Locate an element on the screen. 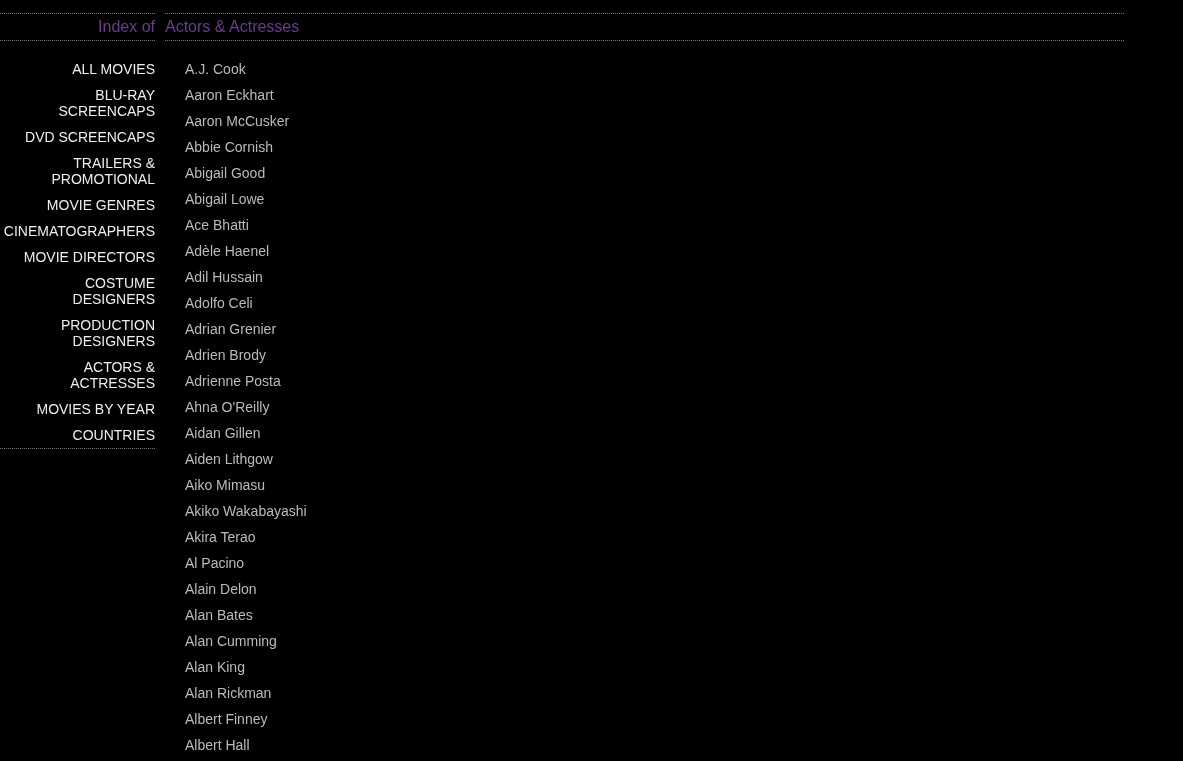 This screenshot has width=1183, height=761. actor-link: Alan Rickman is located at coordinates (228, 693).